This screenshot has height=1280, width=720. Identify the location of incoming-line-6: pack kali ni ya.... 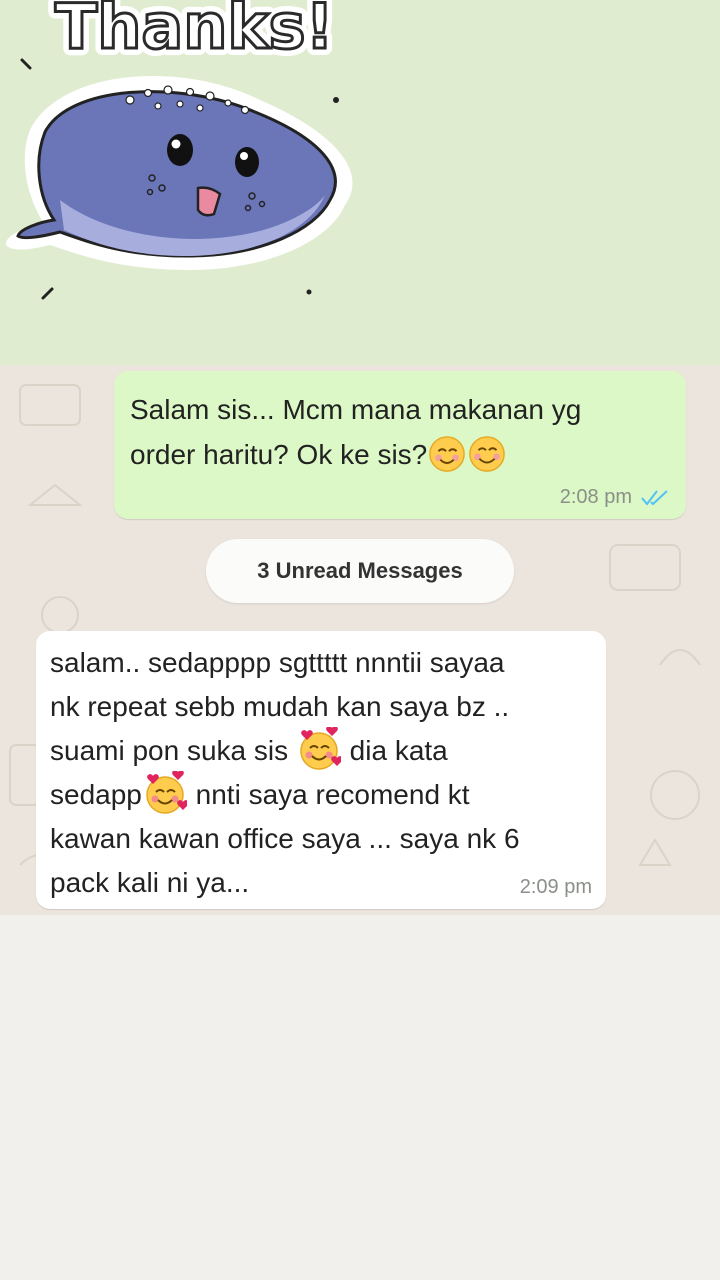
(150, 882).